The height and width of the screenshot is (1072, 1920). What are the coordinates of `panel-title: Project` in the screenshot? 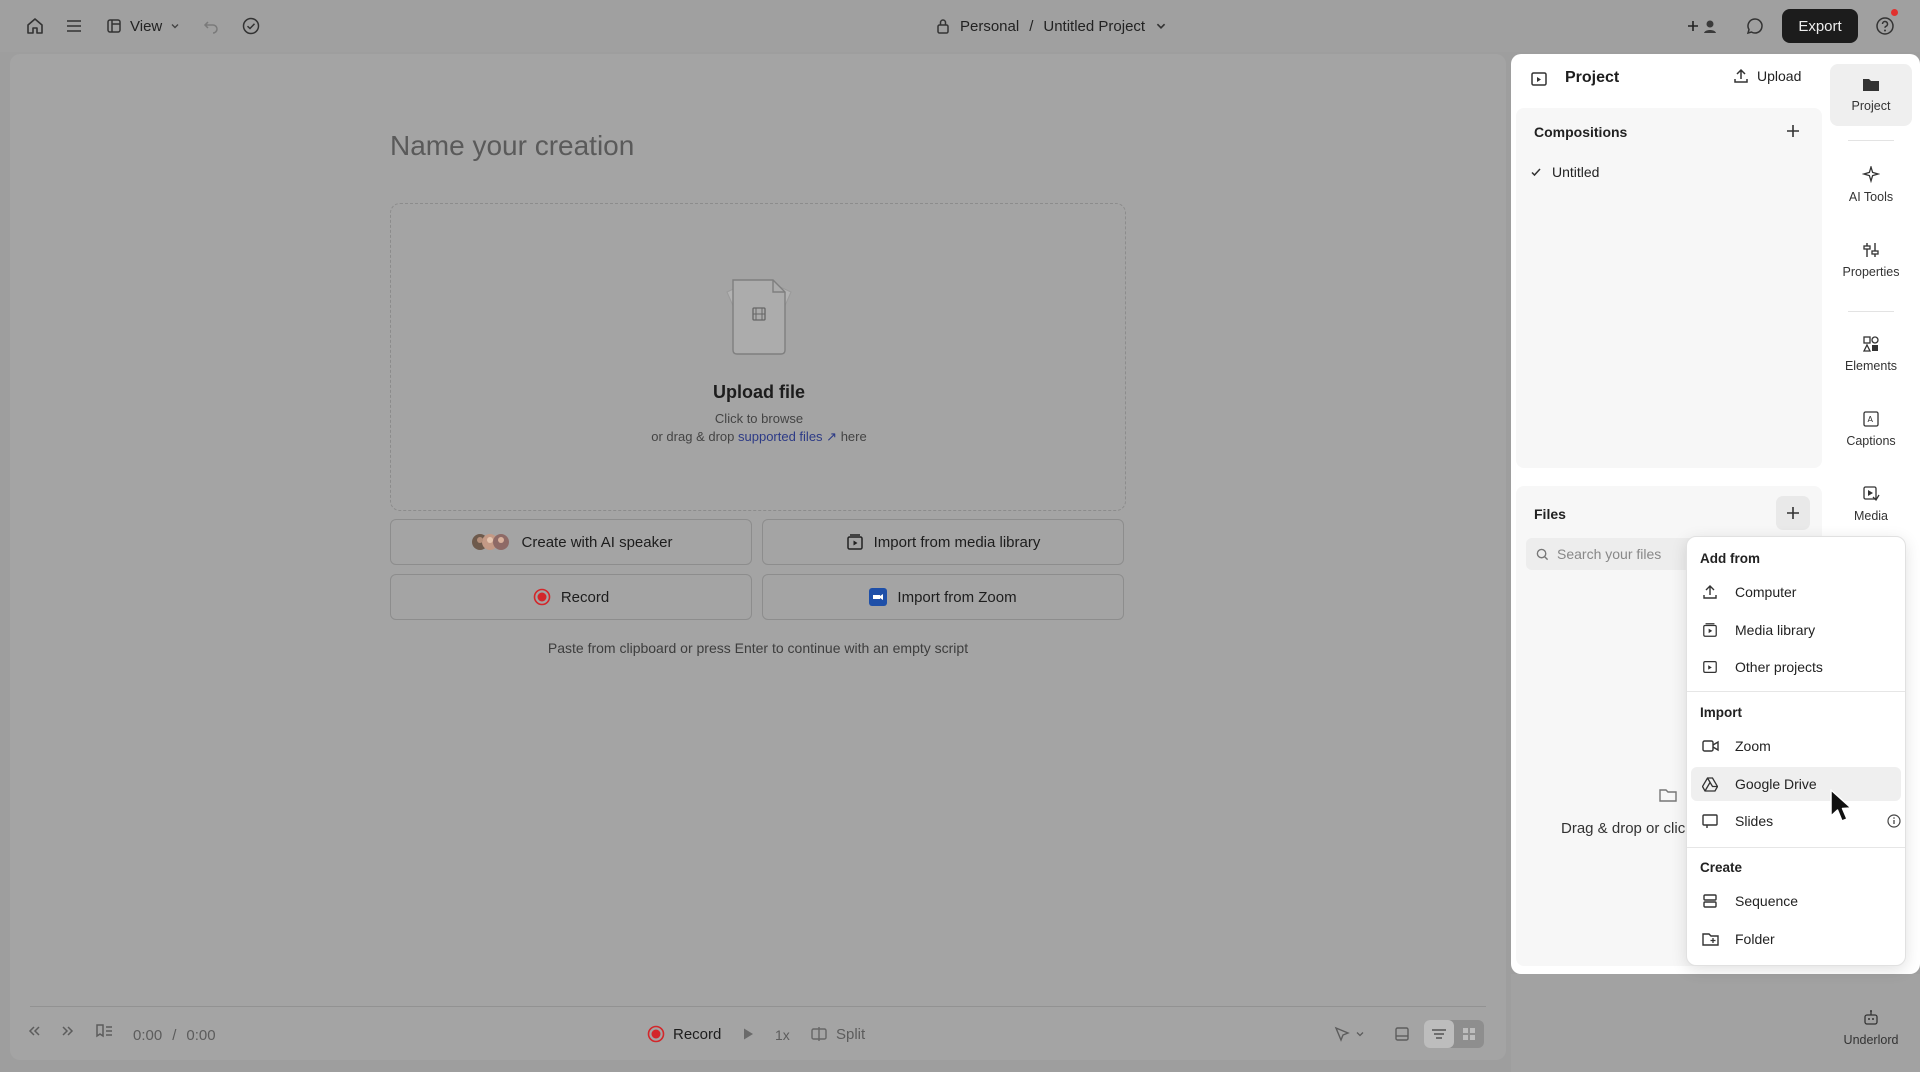 It's located at (1592, 77).